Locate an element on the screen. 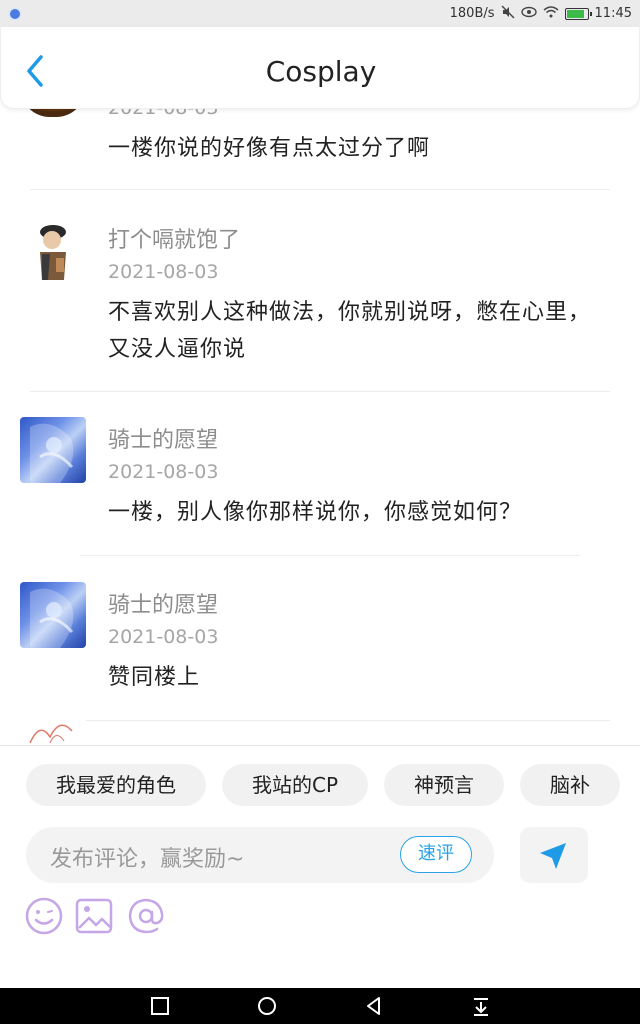  recents-button is located at coordinates (160, 1006).